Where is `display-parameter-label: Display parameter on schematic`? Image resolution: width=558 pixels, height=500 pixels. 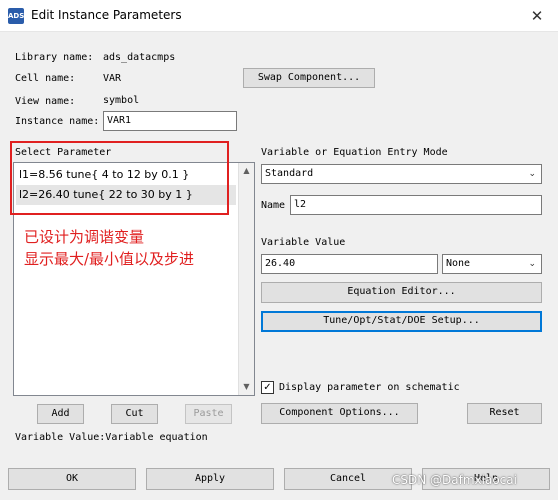
display-parameter-label: Display parameter on schematic is located at coordinates (369, 387).